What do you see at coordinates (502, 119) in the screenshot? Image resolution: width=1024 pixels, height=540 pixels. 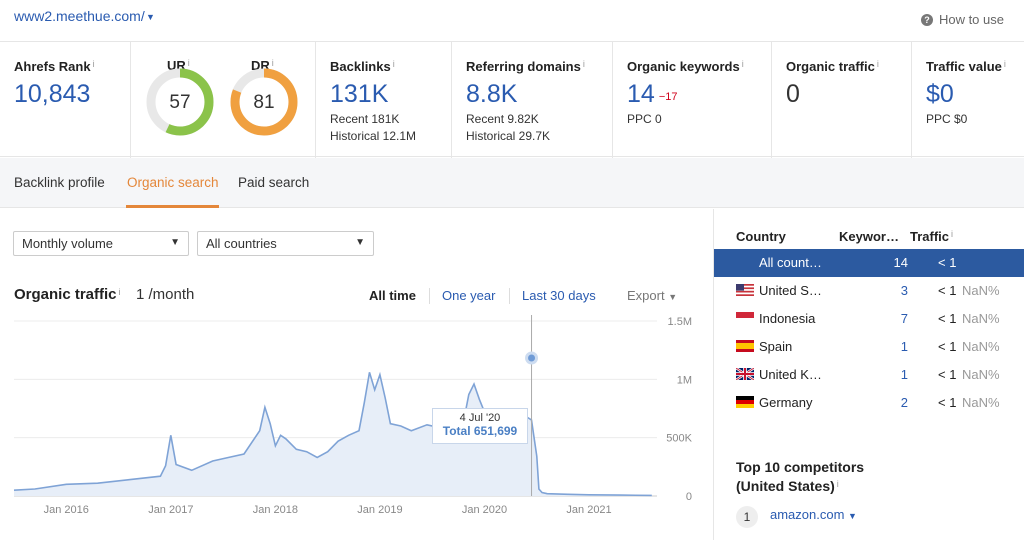 I see `referring-domains-recent: Recent 9.82K` at bounding box center [502, 119].